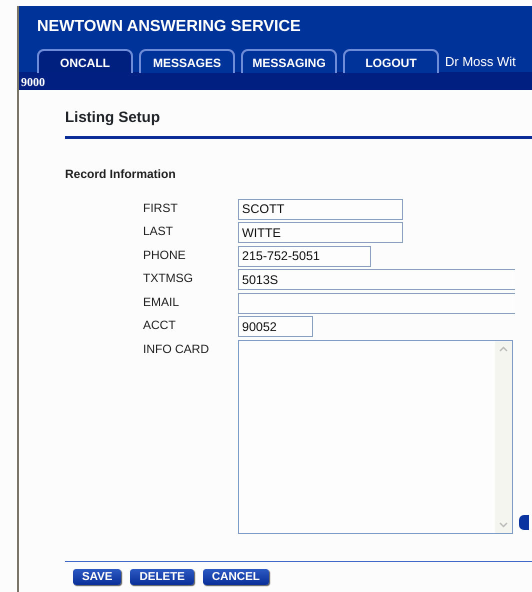 This screenshot has height=592, width=532. What do you see at coordinates (176, 349) in the screenshot?
I see `field-label: INFO CARD` at bounding box center [176, 349].